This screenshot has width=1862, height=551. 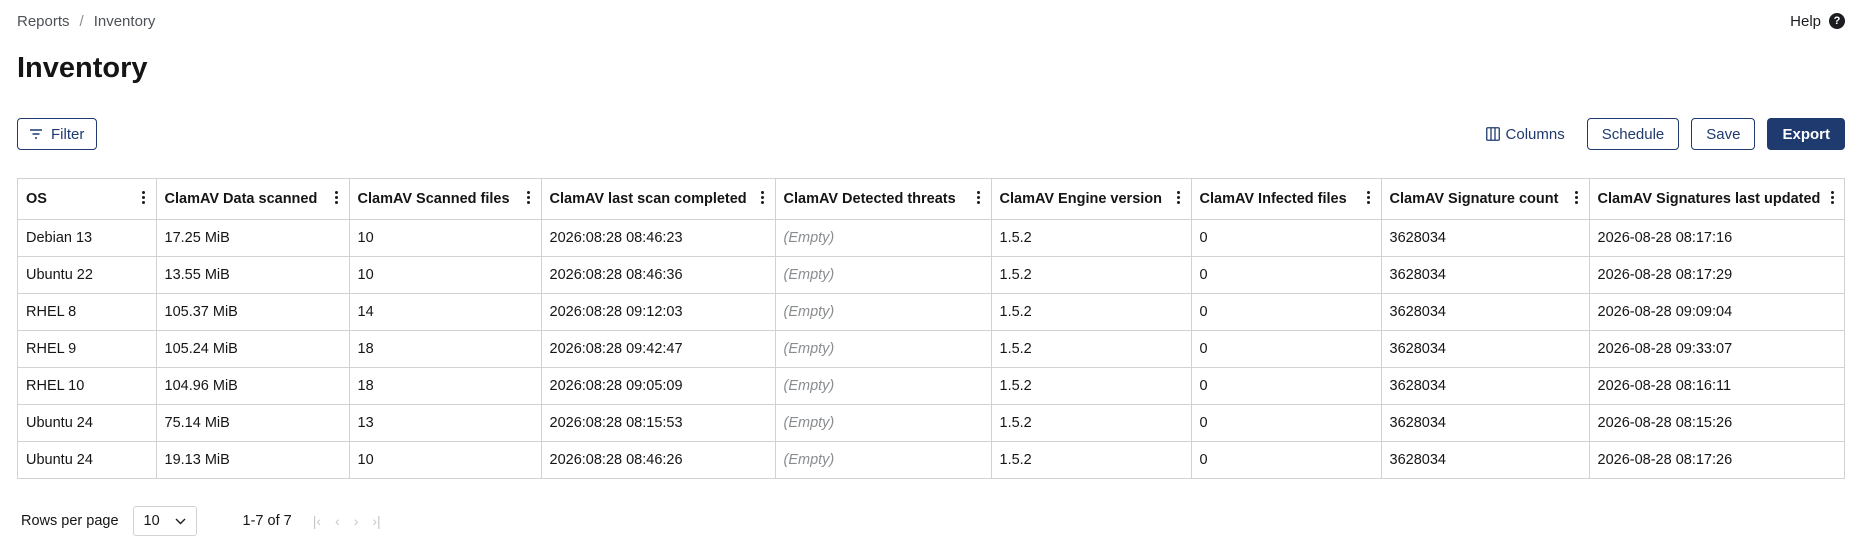 What do you see at coordinates (658, 199) in the screenshot?
I see `column-header-last-scan-completed: ClamAV last scan completed` at bounding box center [658, 199].